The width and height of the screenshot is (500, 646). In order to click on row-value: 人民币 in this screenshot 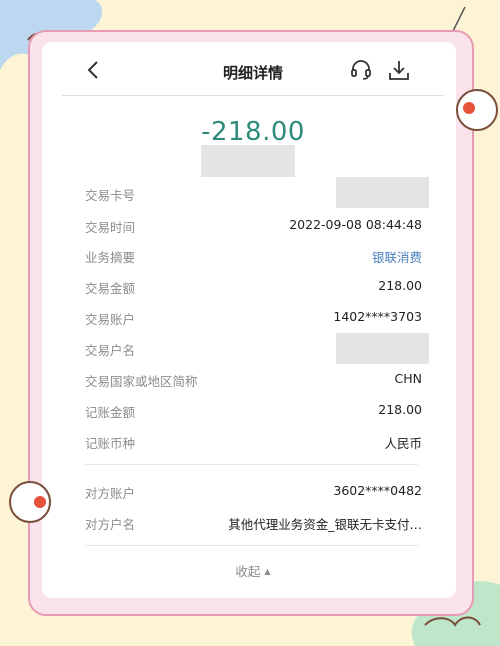, I will do `click(403, 443)`.